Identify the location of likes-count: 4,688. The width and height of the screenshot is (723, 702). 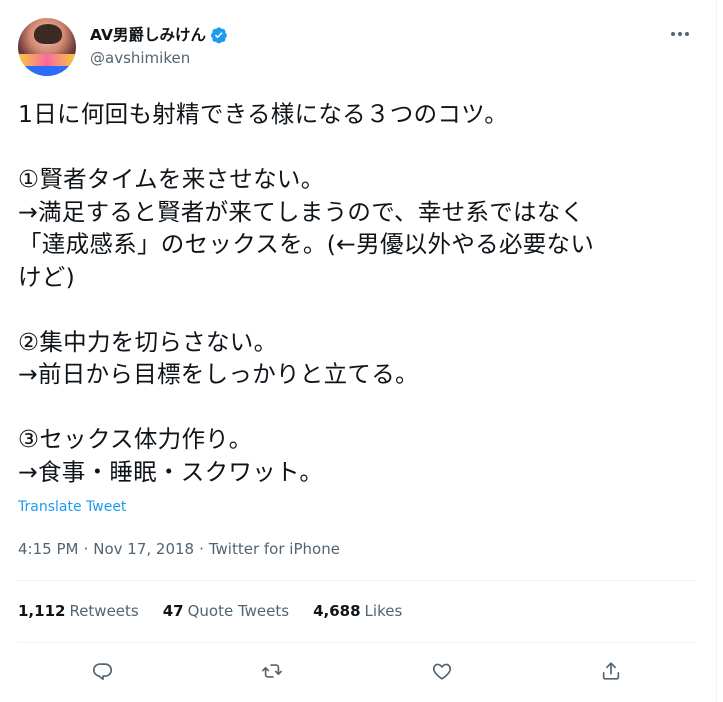
(337, 611).